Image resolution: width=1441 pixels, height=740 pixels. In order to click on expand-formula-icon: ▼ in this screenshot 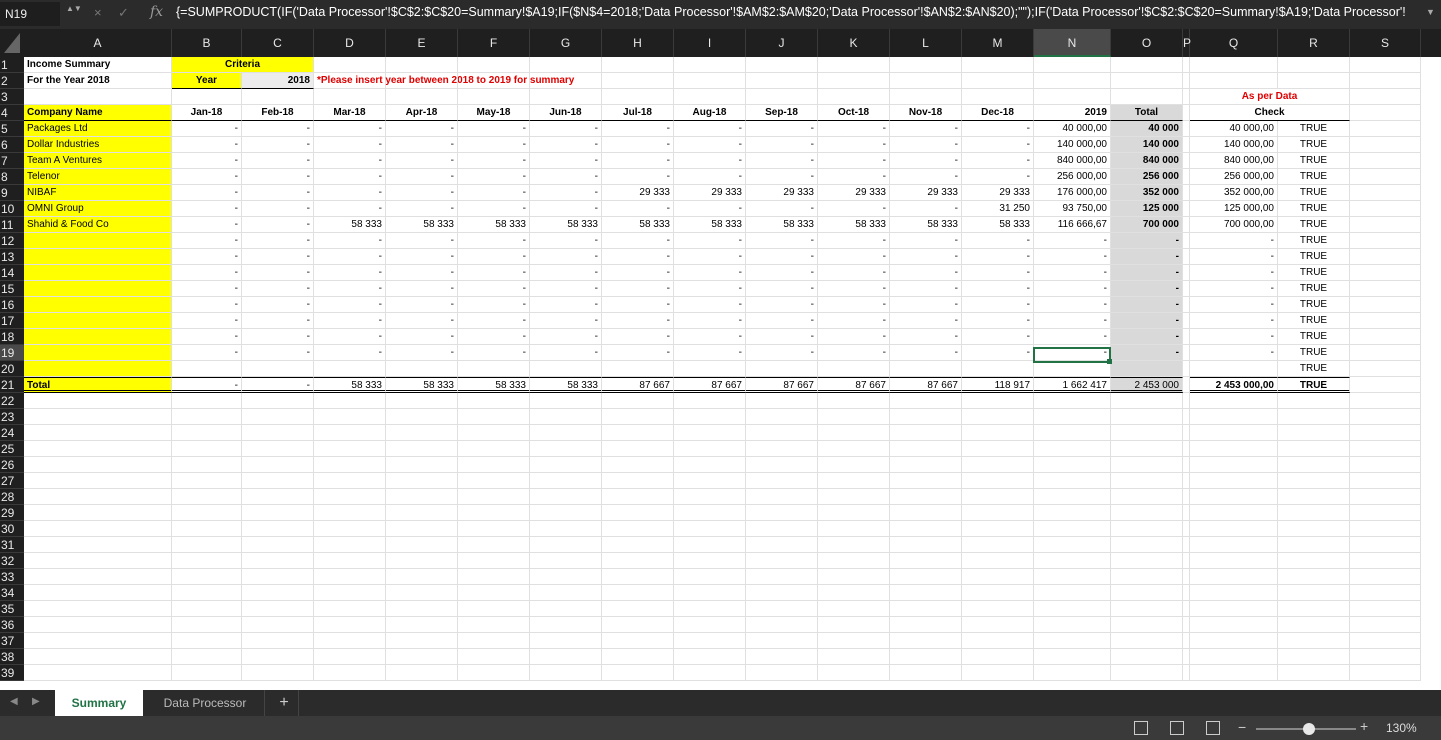, I will do `click(1430, 12)`.